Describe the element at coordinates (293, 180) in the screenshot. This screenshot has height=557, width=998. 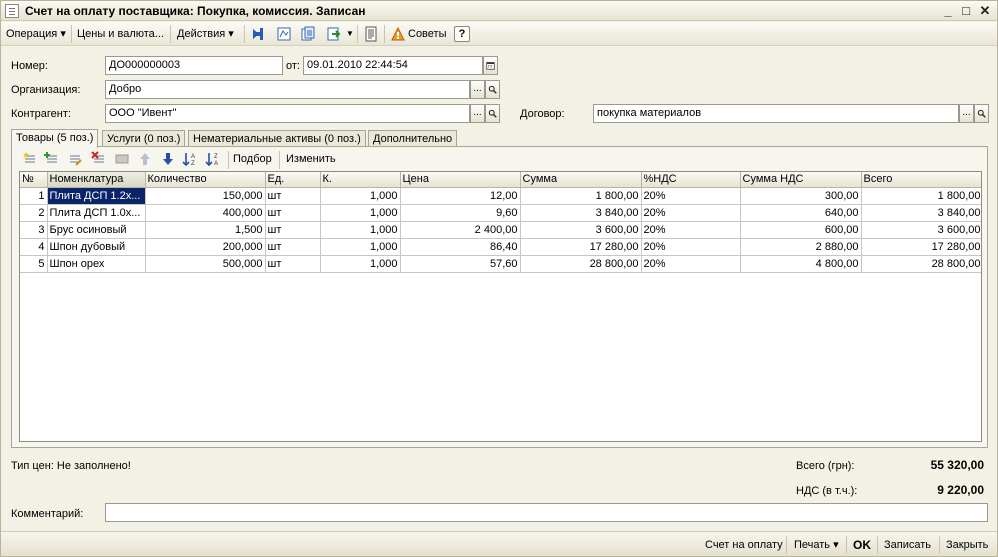
I see `column-header: Ед.` at that location.